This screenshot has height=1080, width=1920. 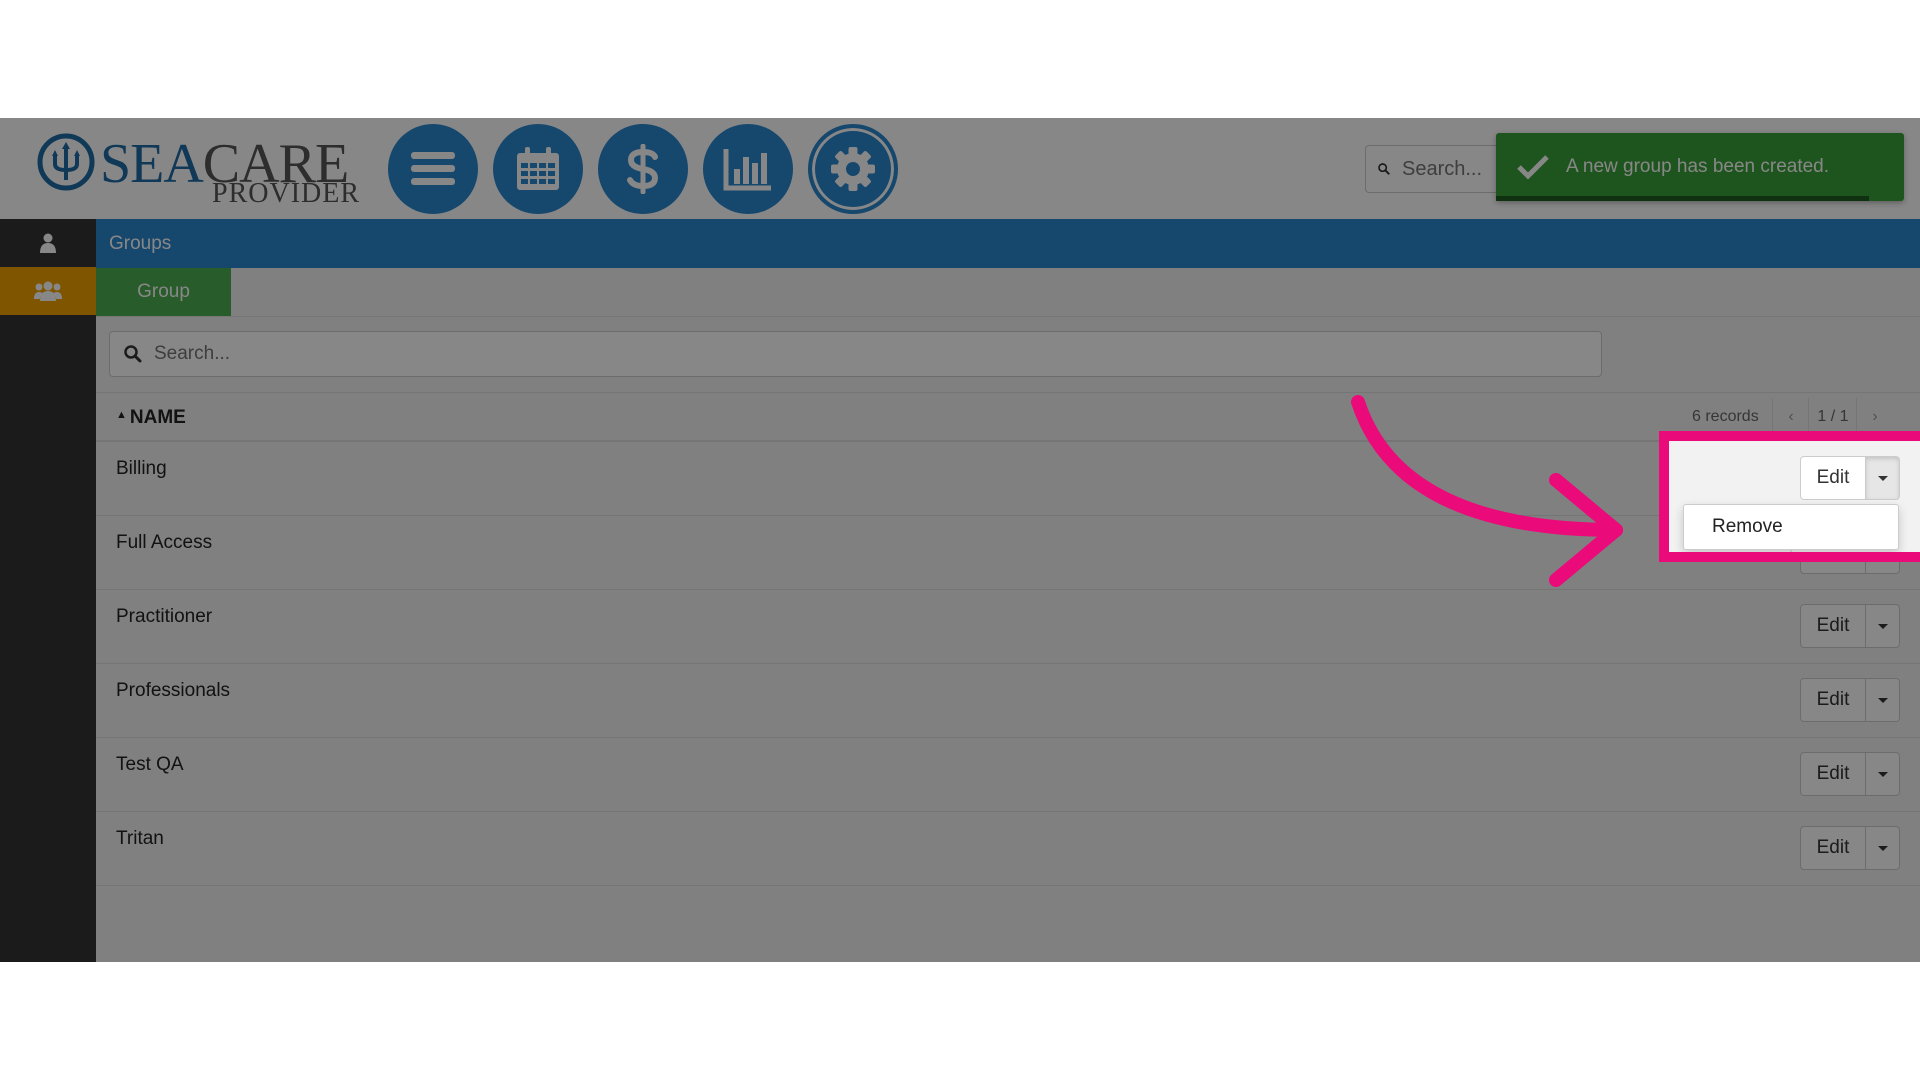 I want to click on dollar-icon, so click(x=643, y=169).